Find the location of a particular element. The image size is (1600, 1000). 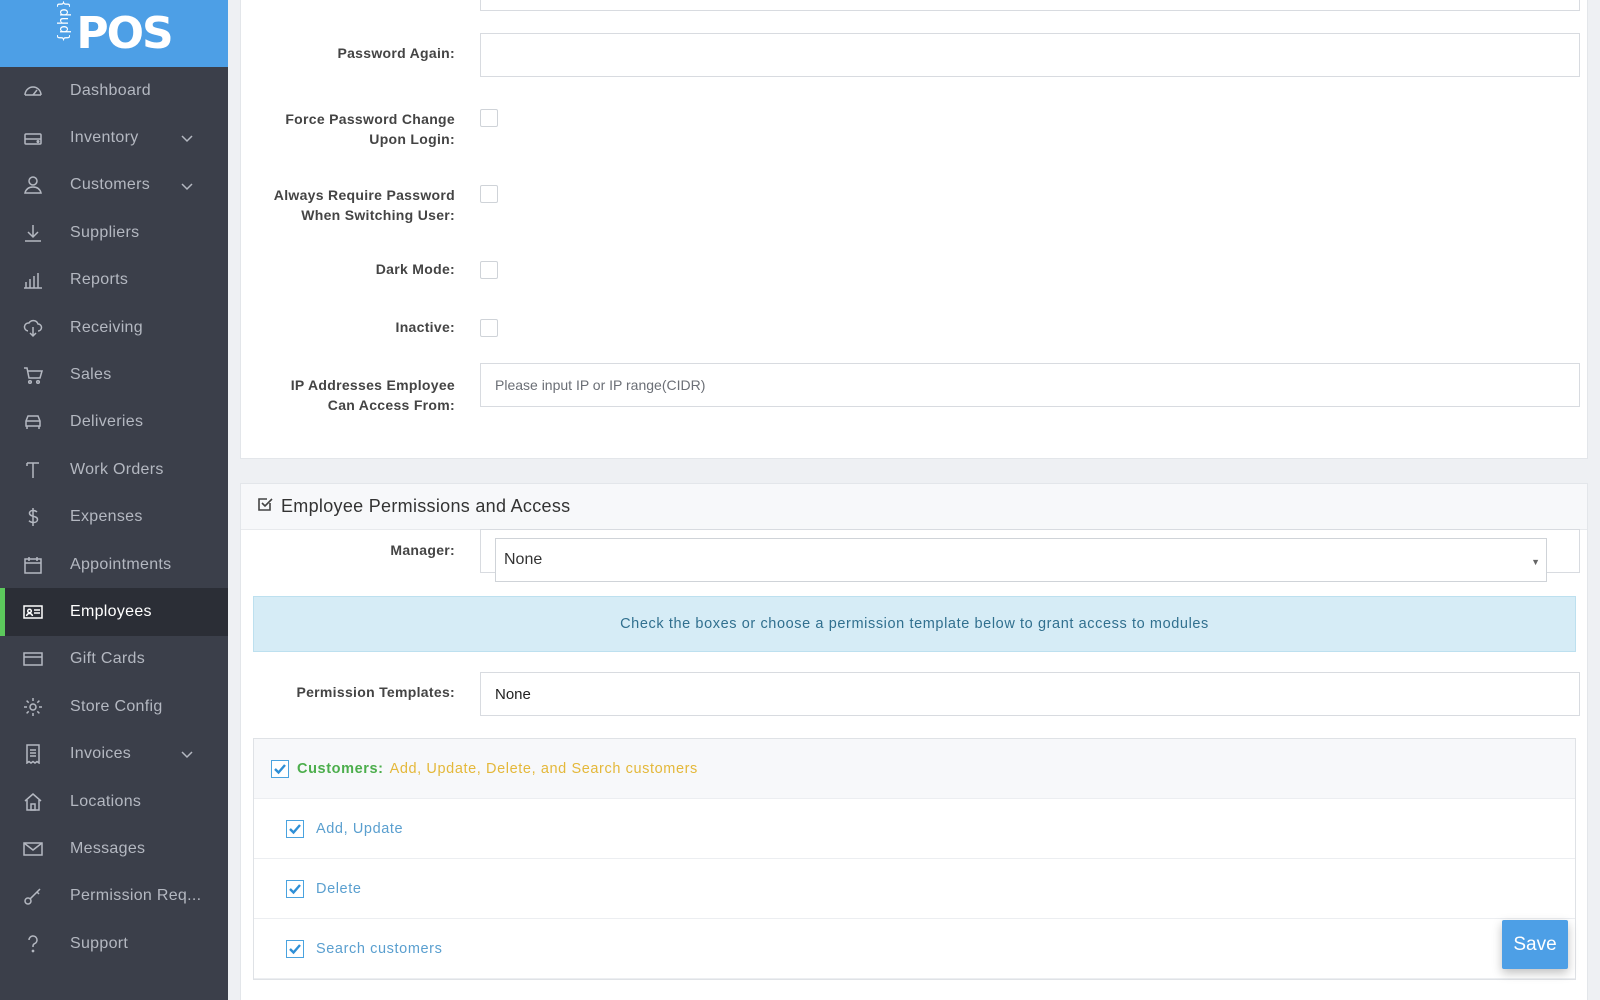

sidebar-item-label: Sales is located at coordinates (91, 375).